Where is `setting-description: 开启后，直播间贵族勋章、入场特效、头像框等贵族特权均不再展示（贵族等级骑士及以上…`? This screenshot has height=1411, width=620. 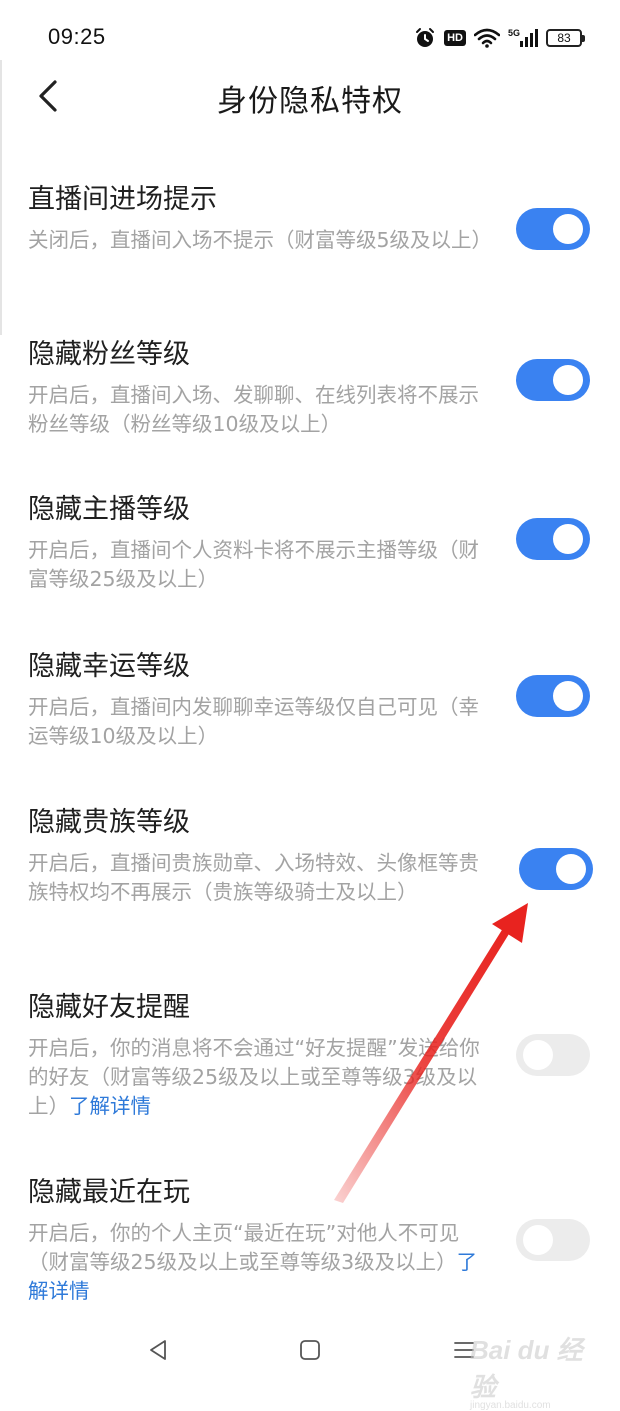 setting-description: 开启后，直播间贵族勋章、入场特效、头像框等贵族特权均不再展示（贵族等级骑士及以上… is located at coordinates (259, 878).